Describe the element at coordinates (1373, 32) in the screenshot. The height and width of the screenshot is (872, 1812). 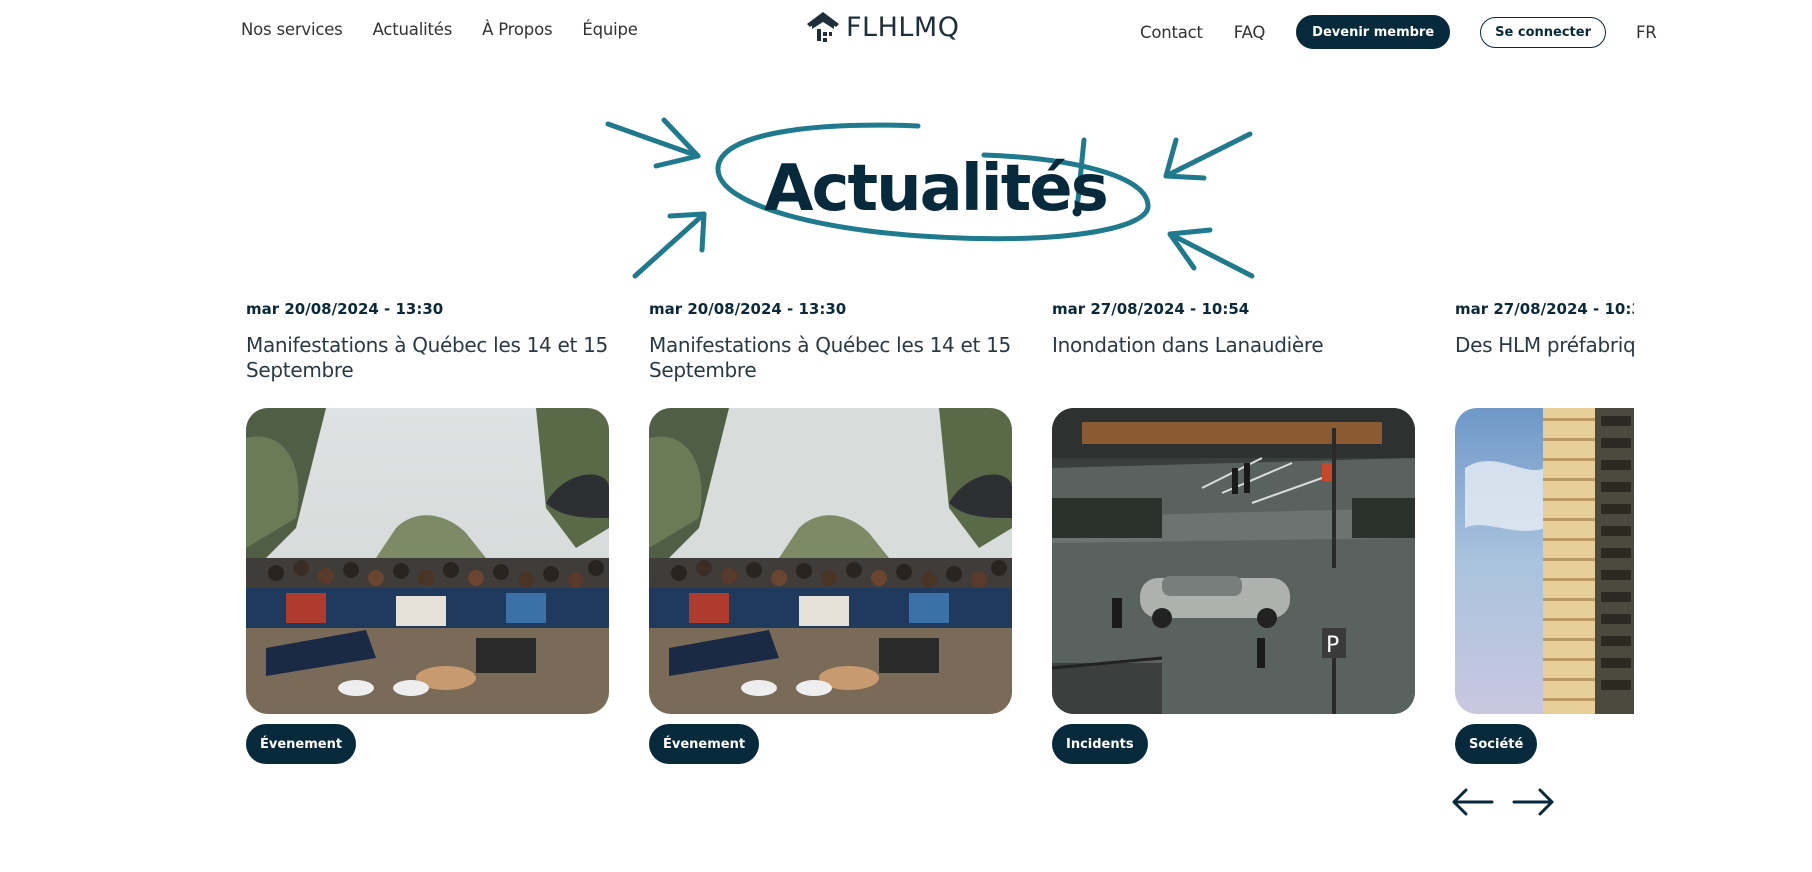
I see `join-button: Devenir membre` at that location.